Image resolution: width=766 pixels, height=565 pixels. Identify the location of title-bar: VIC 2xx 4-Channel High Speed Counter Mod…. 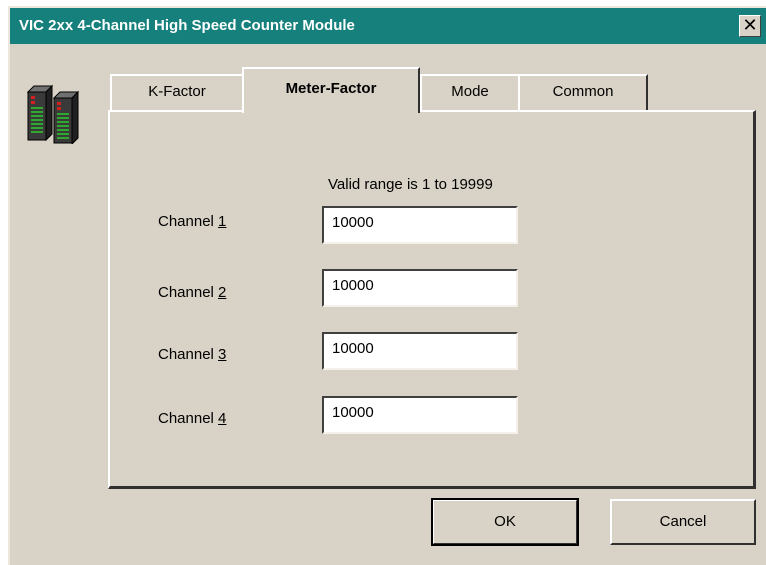
(388, 26).